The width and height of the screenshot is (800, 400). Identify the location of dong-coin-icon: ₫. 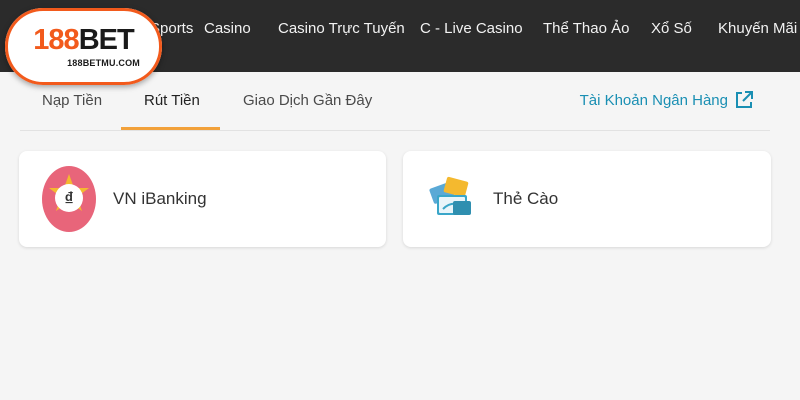
(69, 199).